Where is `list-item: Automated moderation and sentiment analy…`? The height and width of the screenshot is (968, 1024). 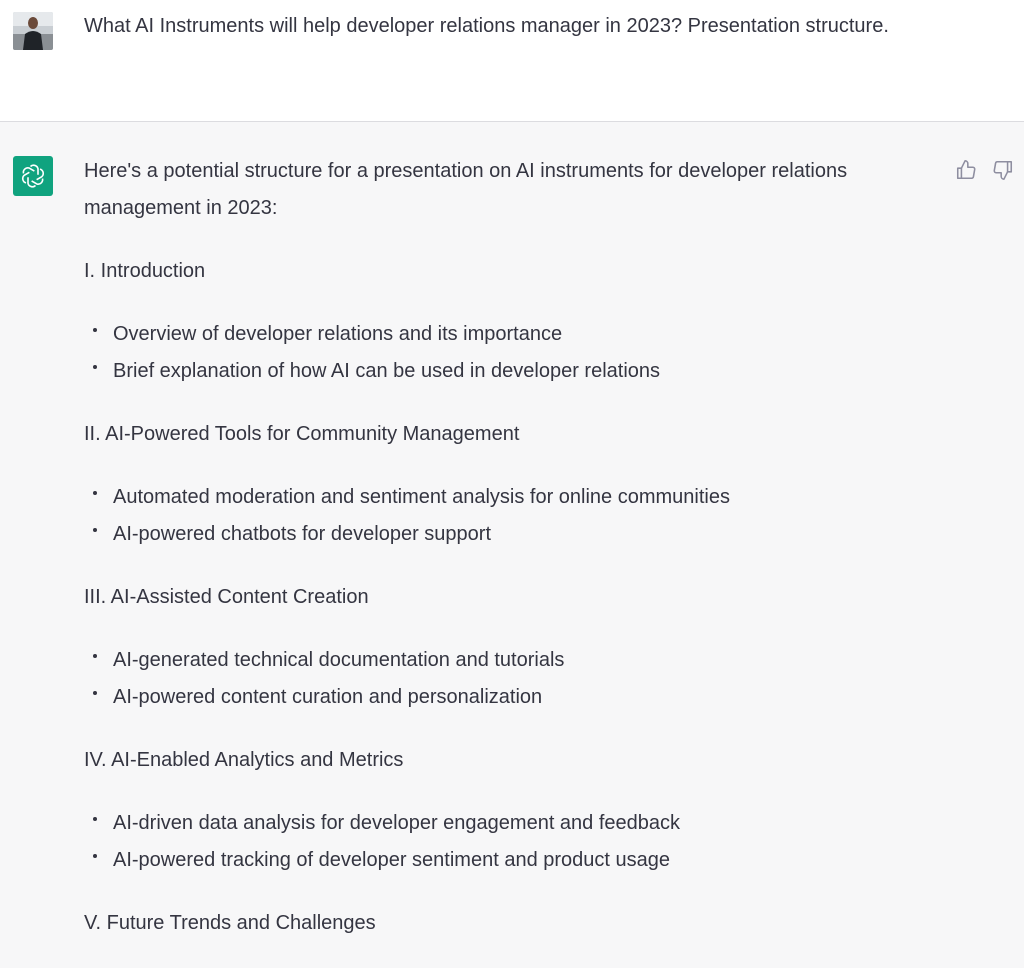 list-item: Automated moderation and sentiment analy… is located at coordinates (504, 497).